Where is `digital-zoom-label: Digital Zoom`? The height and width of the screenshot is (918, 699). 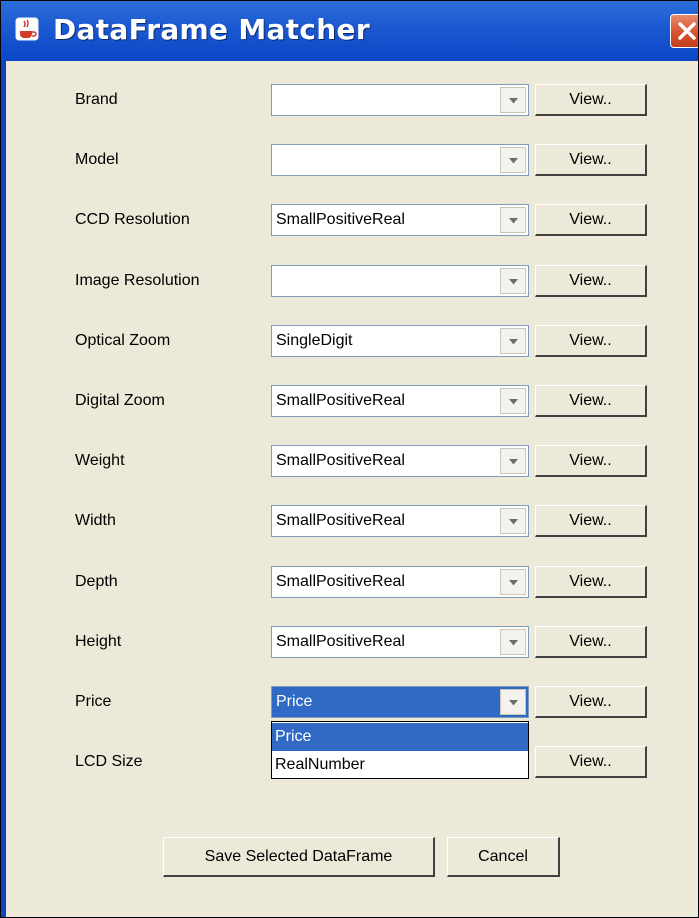
digital-zoom-label: Digital Zoom is located at coordinates (120, 400).